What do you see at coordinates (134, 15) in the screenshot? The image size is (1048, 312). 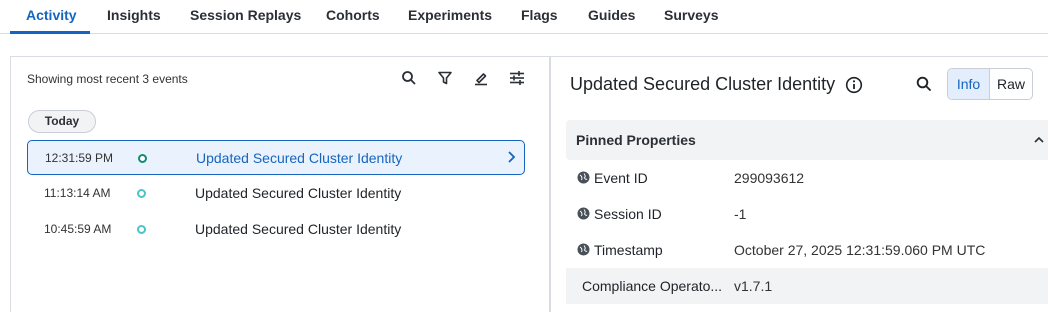 I see `tab-insights: Insights` at bounding box center [134, 15].